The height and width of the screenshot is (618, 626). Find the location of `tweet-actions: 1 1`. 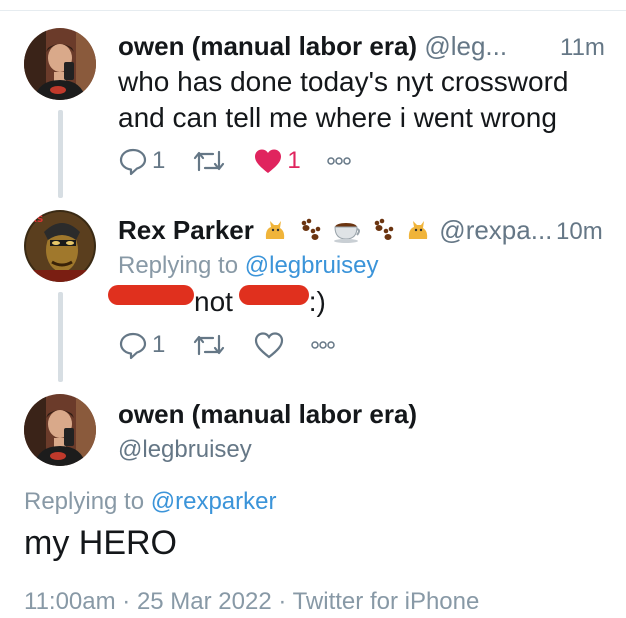

tweet-actions: 1 1 is located at coordinates (247, 161).